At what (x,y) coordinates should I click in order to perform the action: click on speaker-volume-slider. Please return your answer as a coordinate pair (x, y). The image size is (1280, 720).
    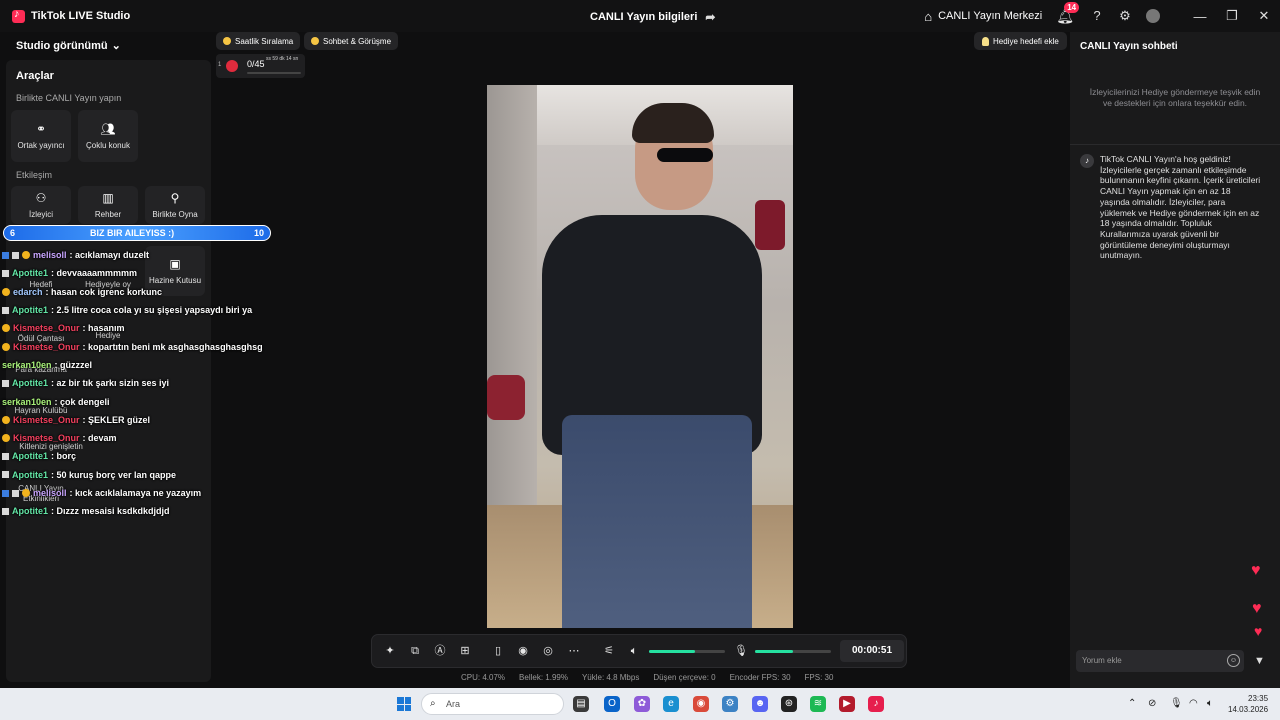
    Looking at the image, I should click on (687, 651).